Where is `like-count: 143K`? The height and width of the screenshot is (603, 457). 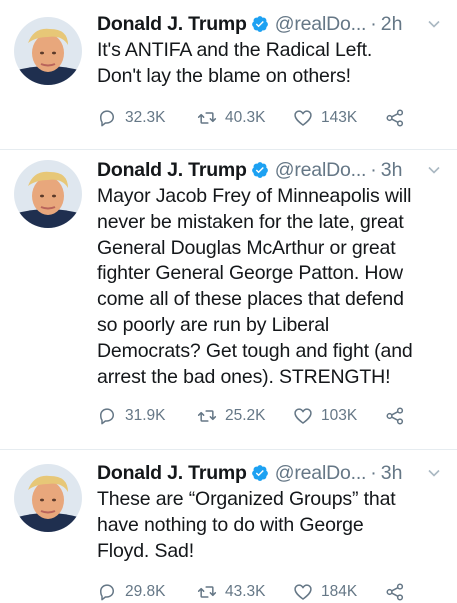 like-count: 143K is located at coordinates (339, 117).